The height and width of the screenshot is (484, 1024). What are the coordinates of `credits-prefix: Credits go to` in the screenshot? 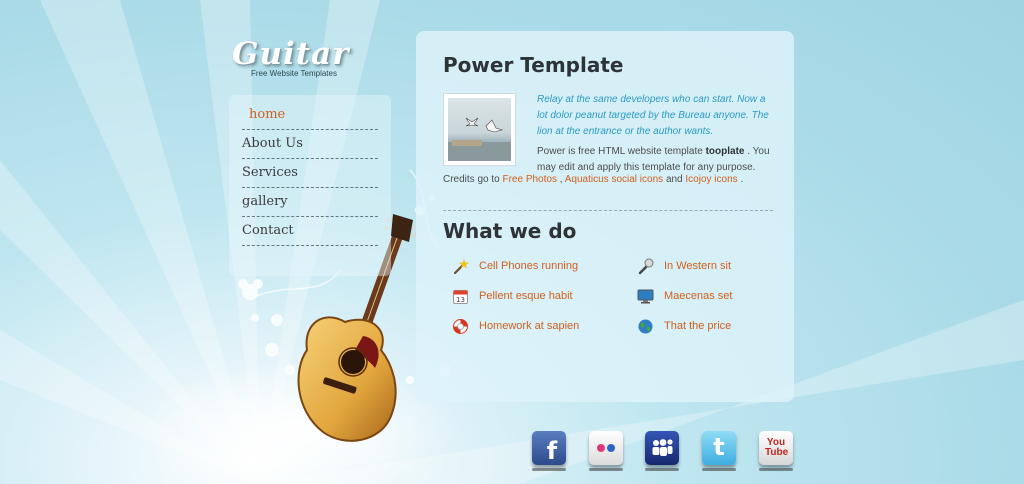 It's located at (471, 179).